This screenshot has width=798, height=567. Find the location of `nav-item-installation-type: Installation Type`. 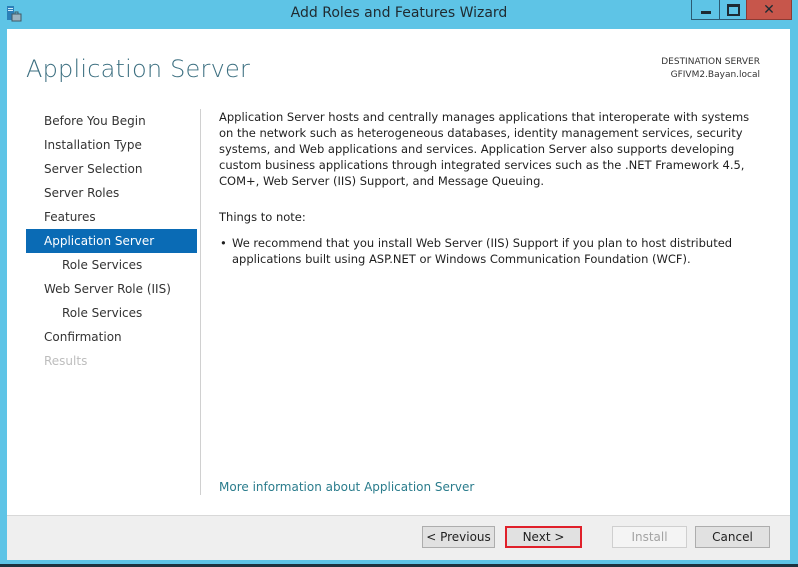

nav-item-installation-type: Installation Type is located at coordinates (111, 145).